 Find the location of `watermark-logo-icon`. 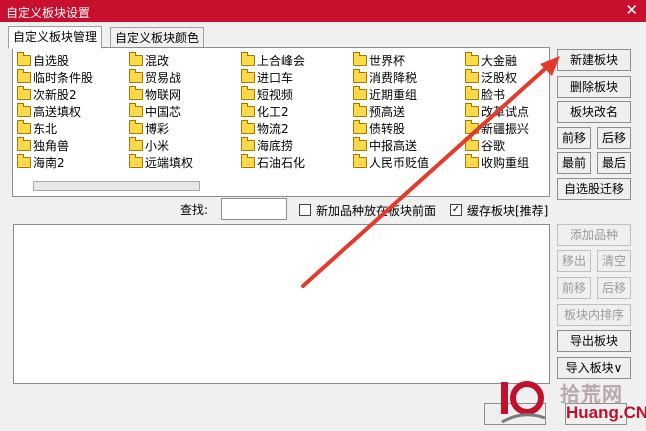

watermark-logo-icon is located at coordinates (523, 402).